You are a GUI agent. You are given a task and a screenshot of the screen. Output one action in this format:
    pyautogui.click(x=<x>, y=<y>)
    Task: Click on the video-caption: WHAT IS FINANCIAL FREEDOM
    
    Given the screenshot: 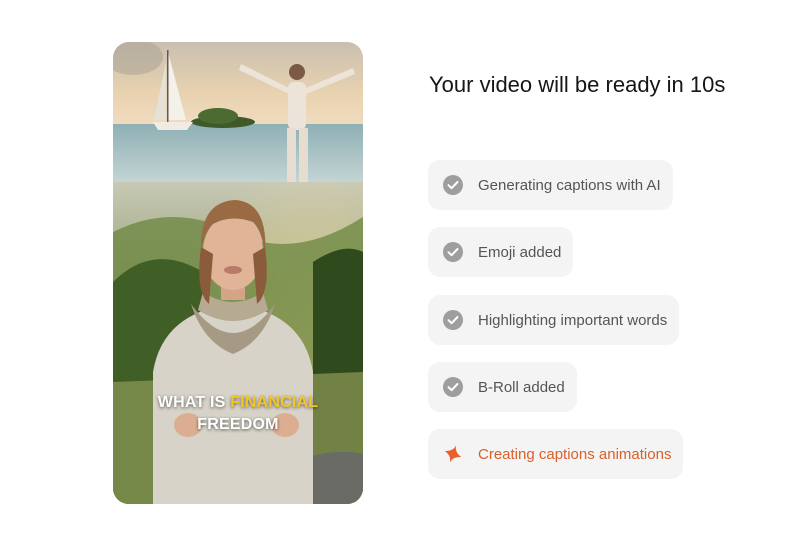 What is the action you would take?
    pyautogui.click(x=238, y=414)
    